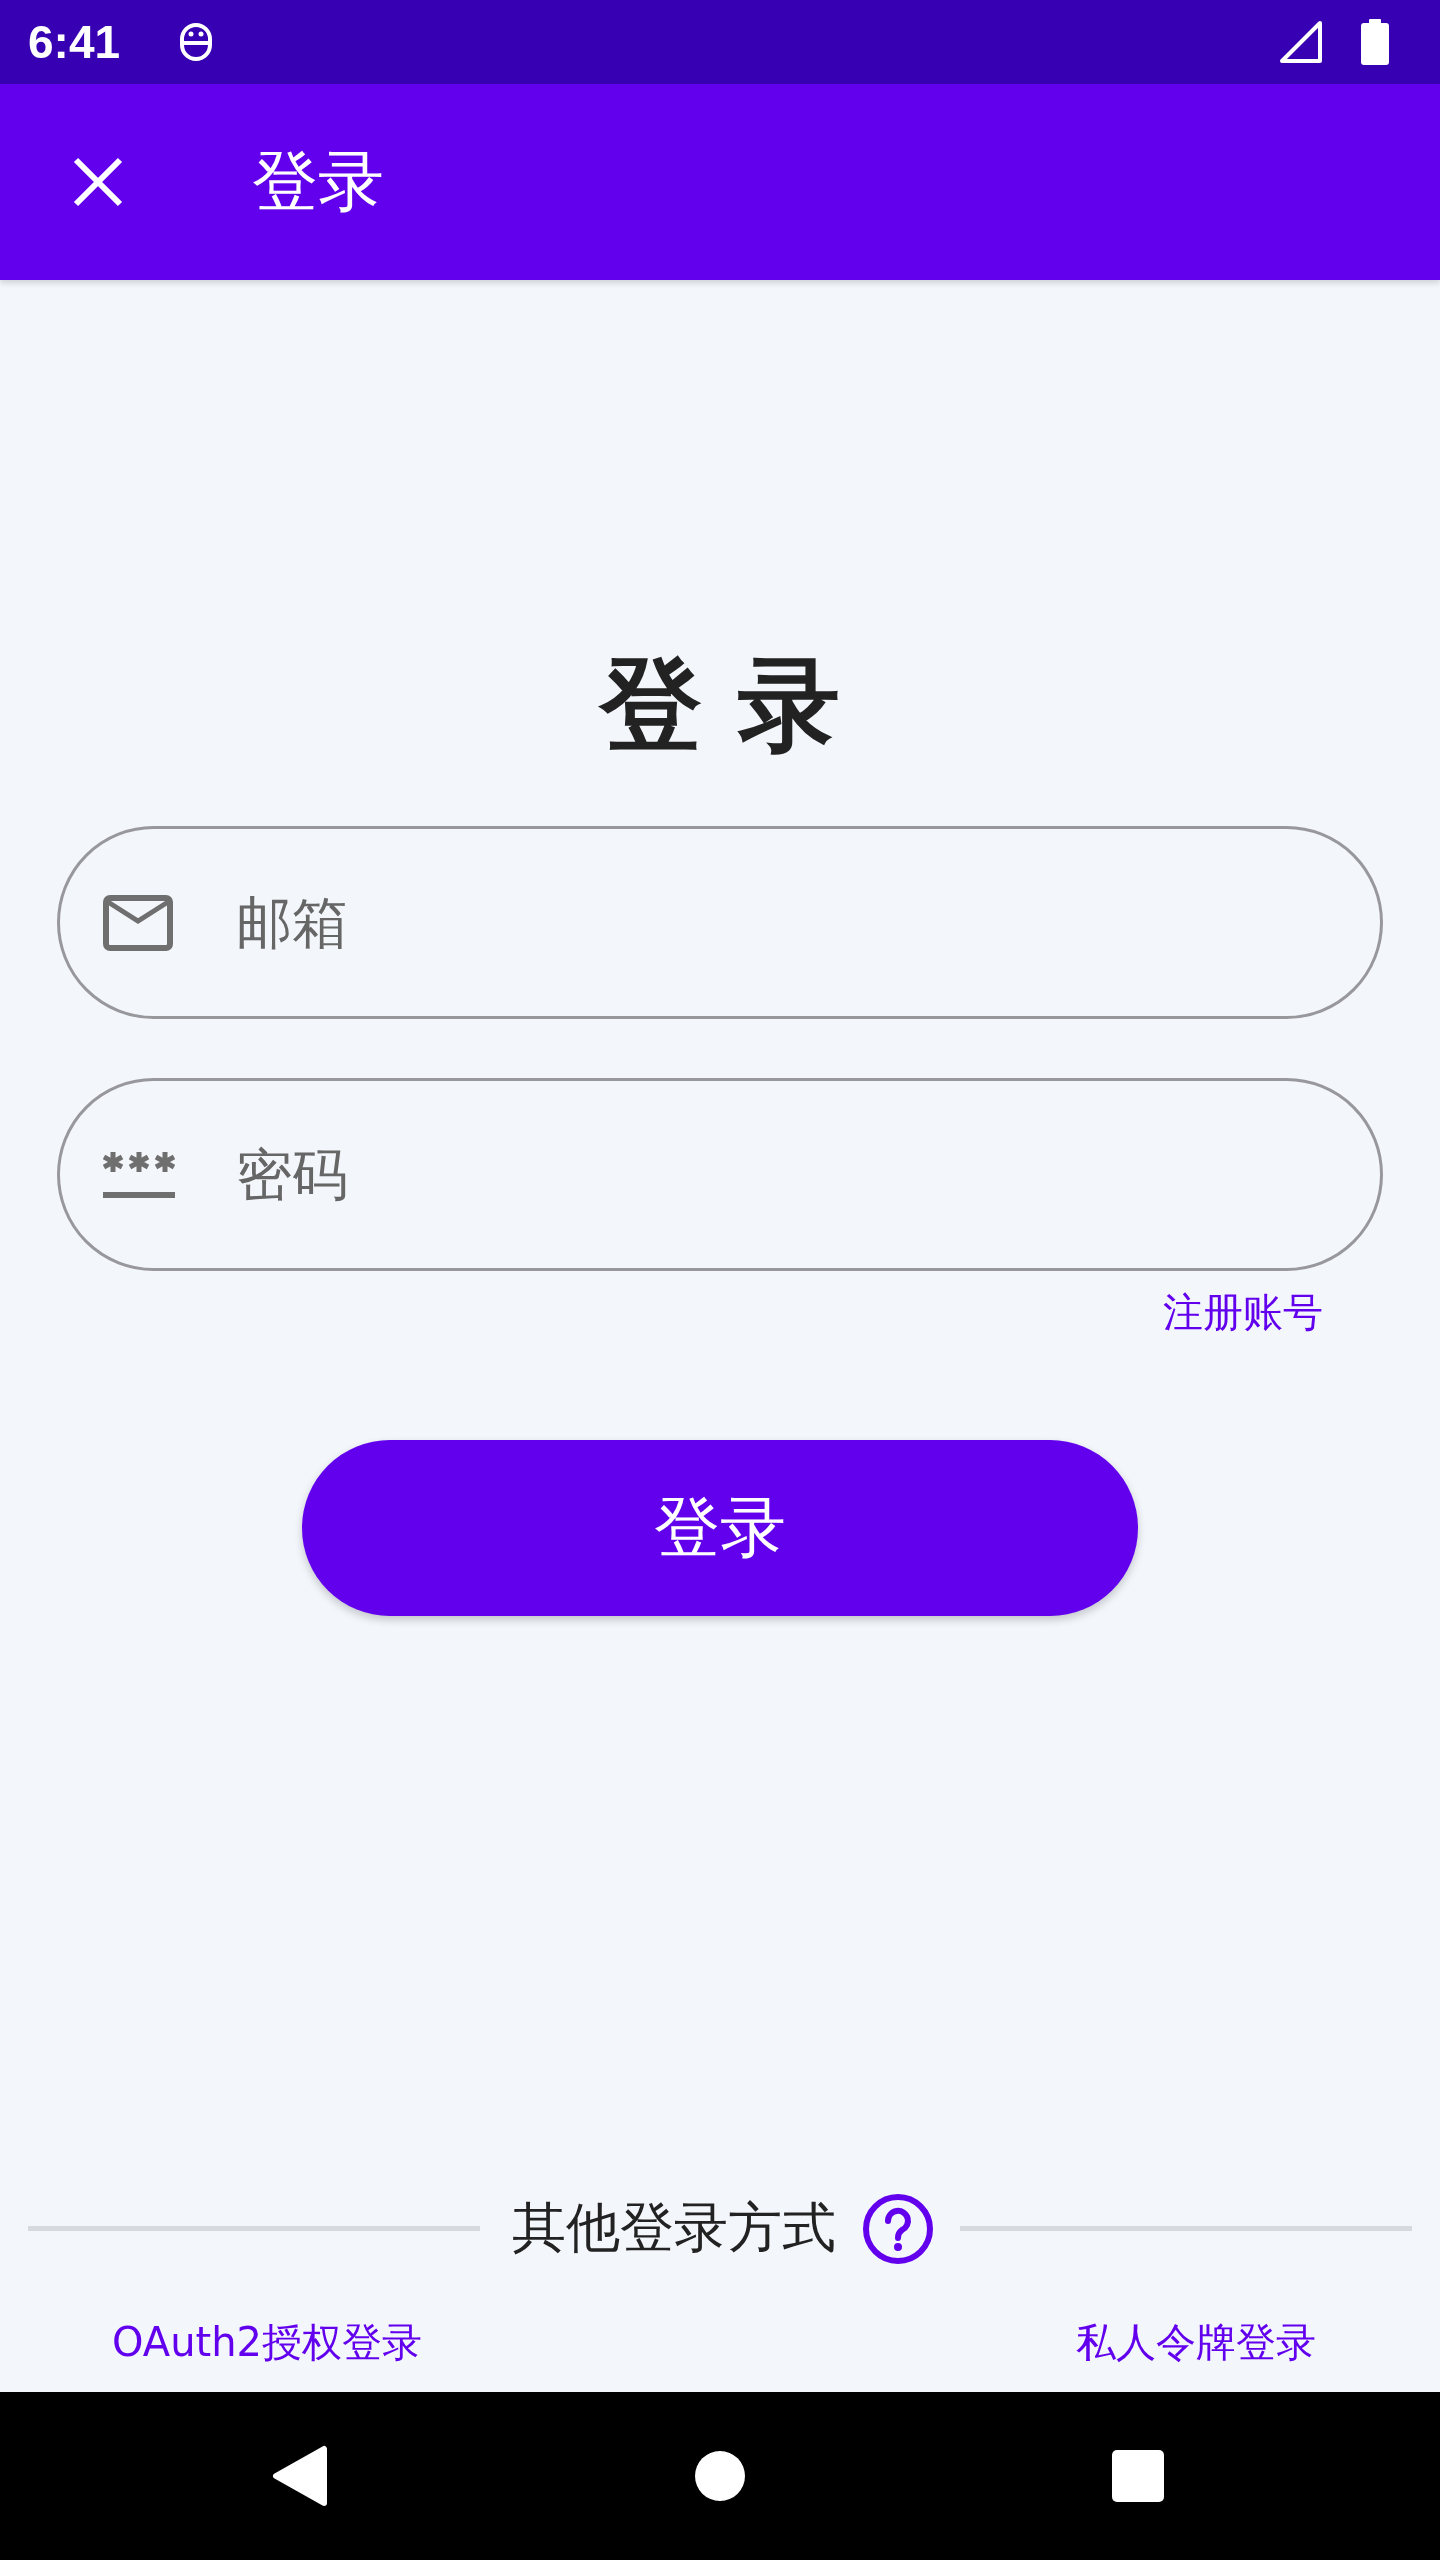  I want to click on close-icon, so click(98, 182).